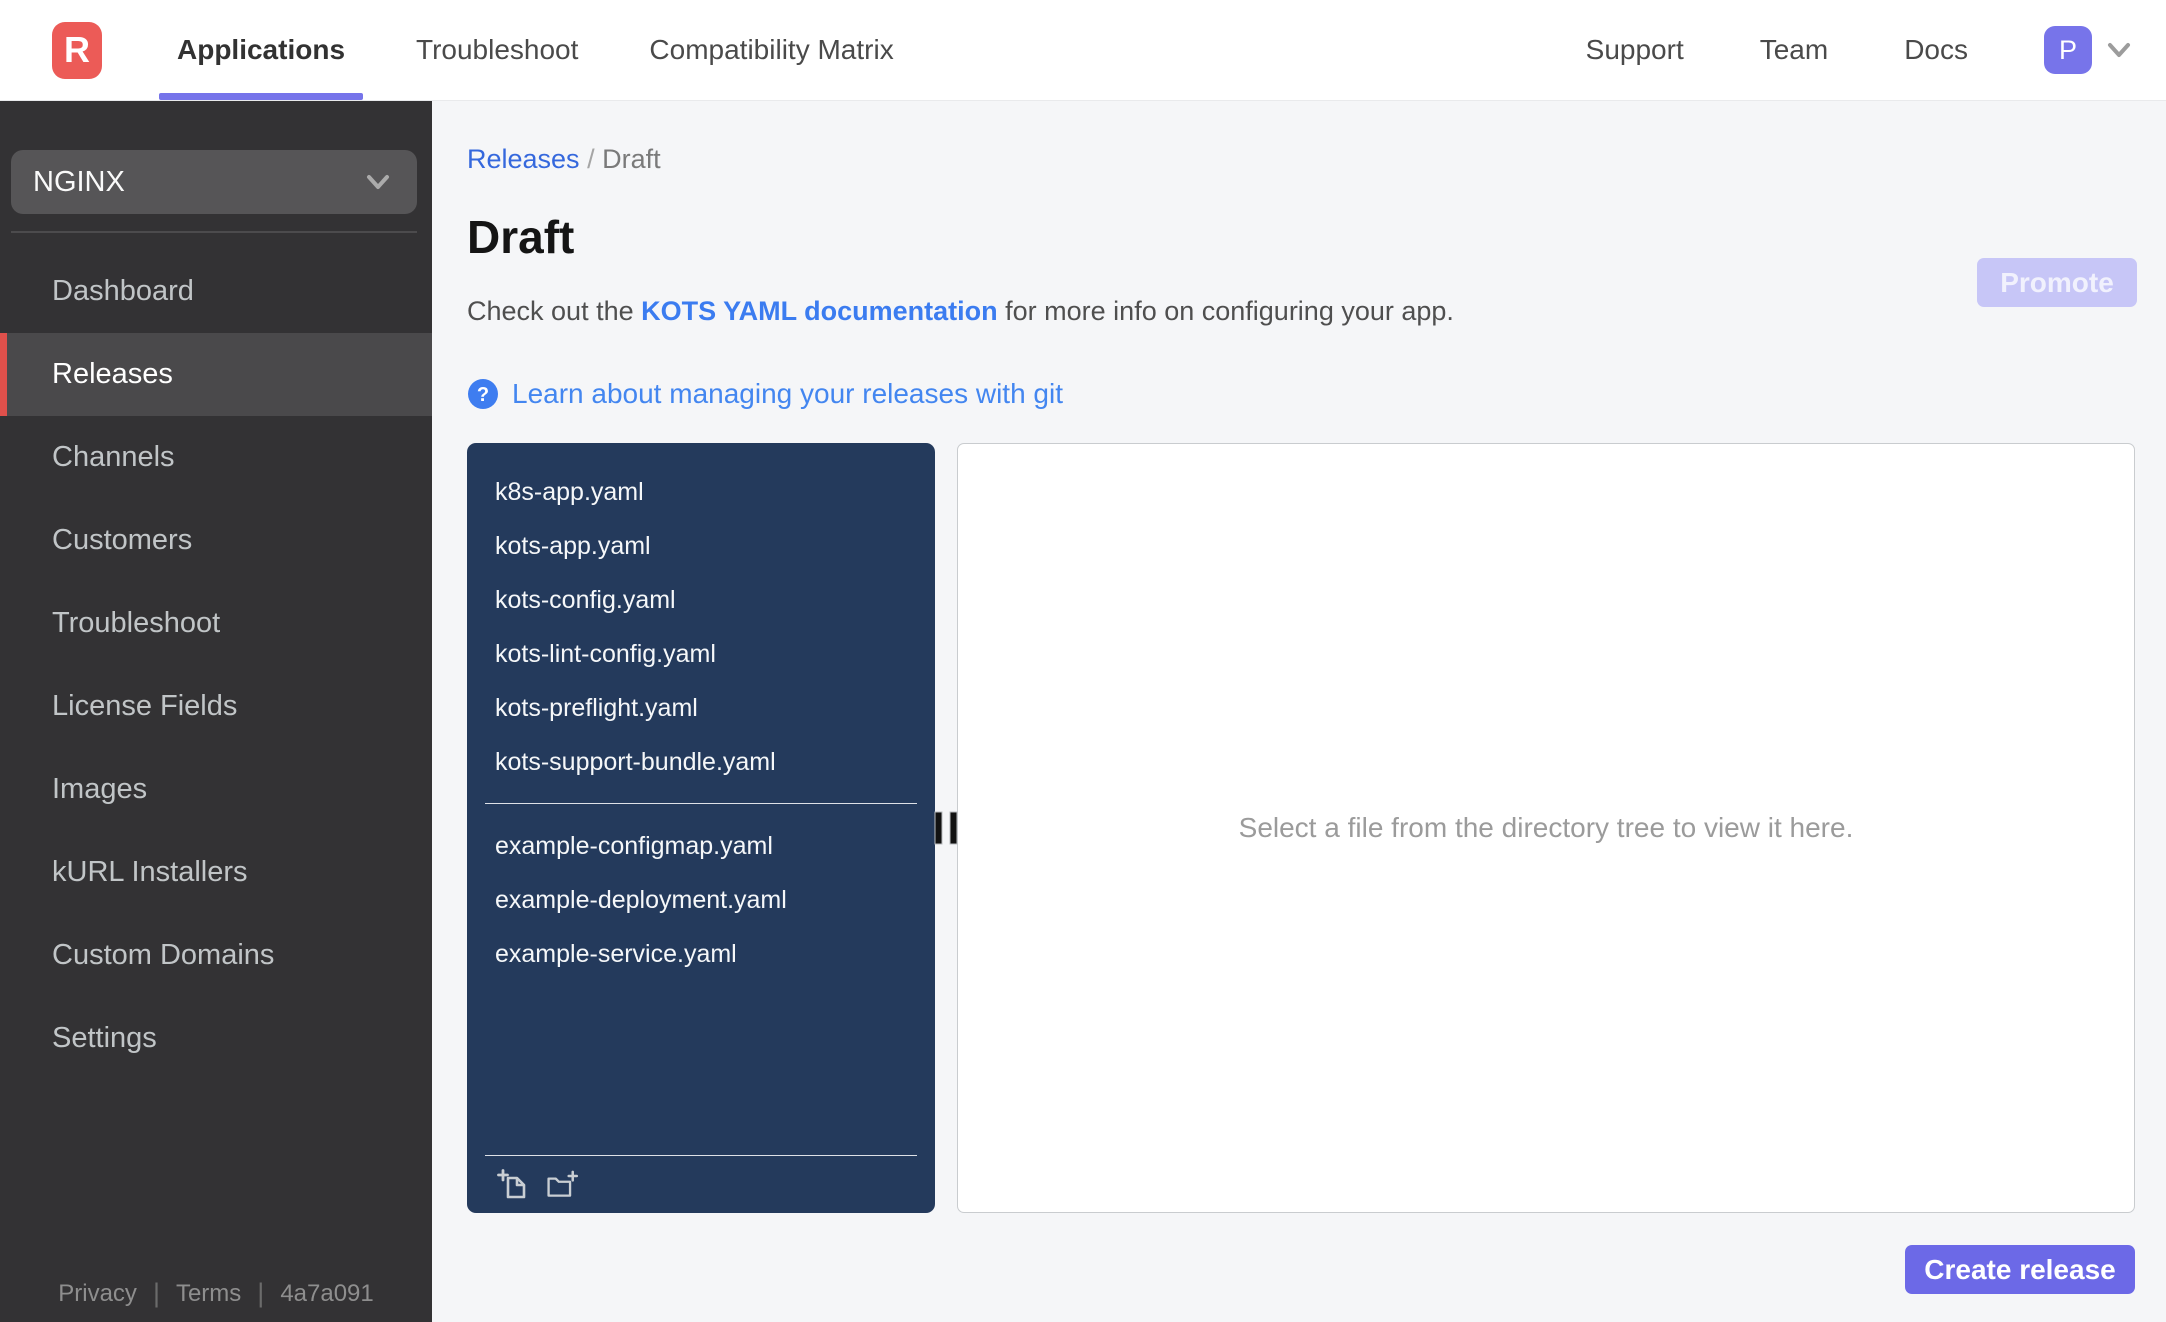 This screenshot has height=1322, width=2166. I want to click on new-file-icon, so click(512, 1184).